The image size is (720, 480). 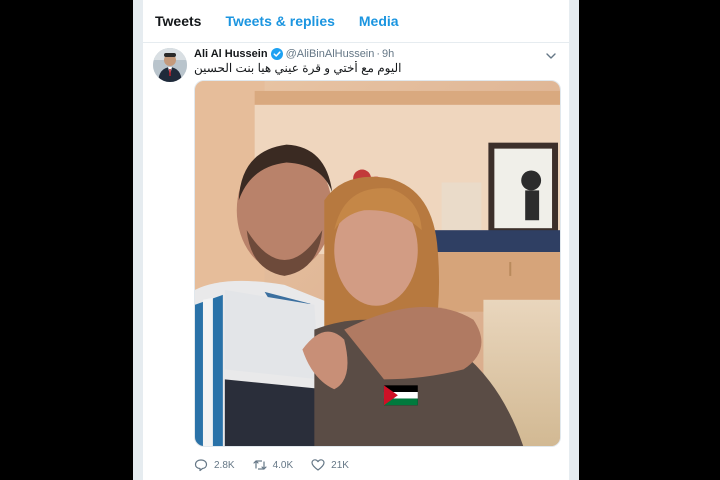 What do you see at coordinates (276, 54) in the screenshot?
I see `verified-badge-icon` at bounding box center [276, 54].